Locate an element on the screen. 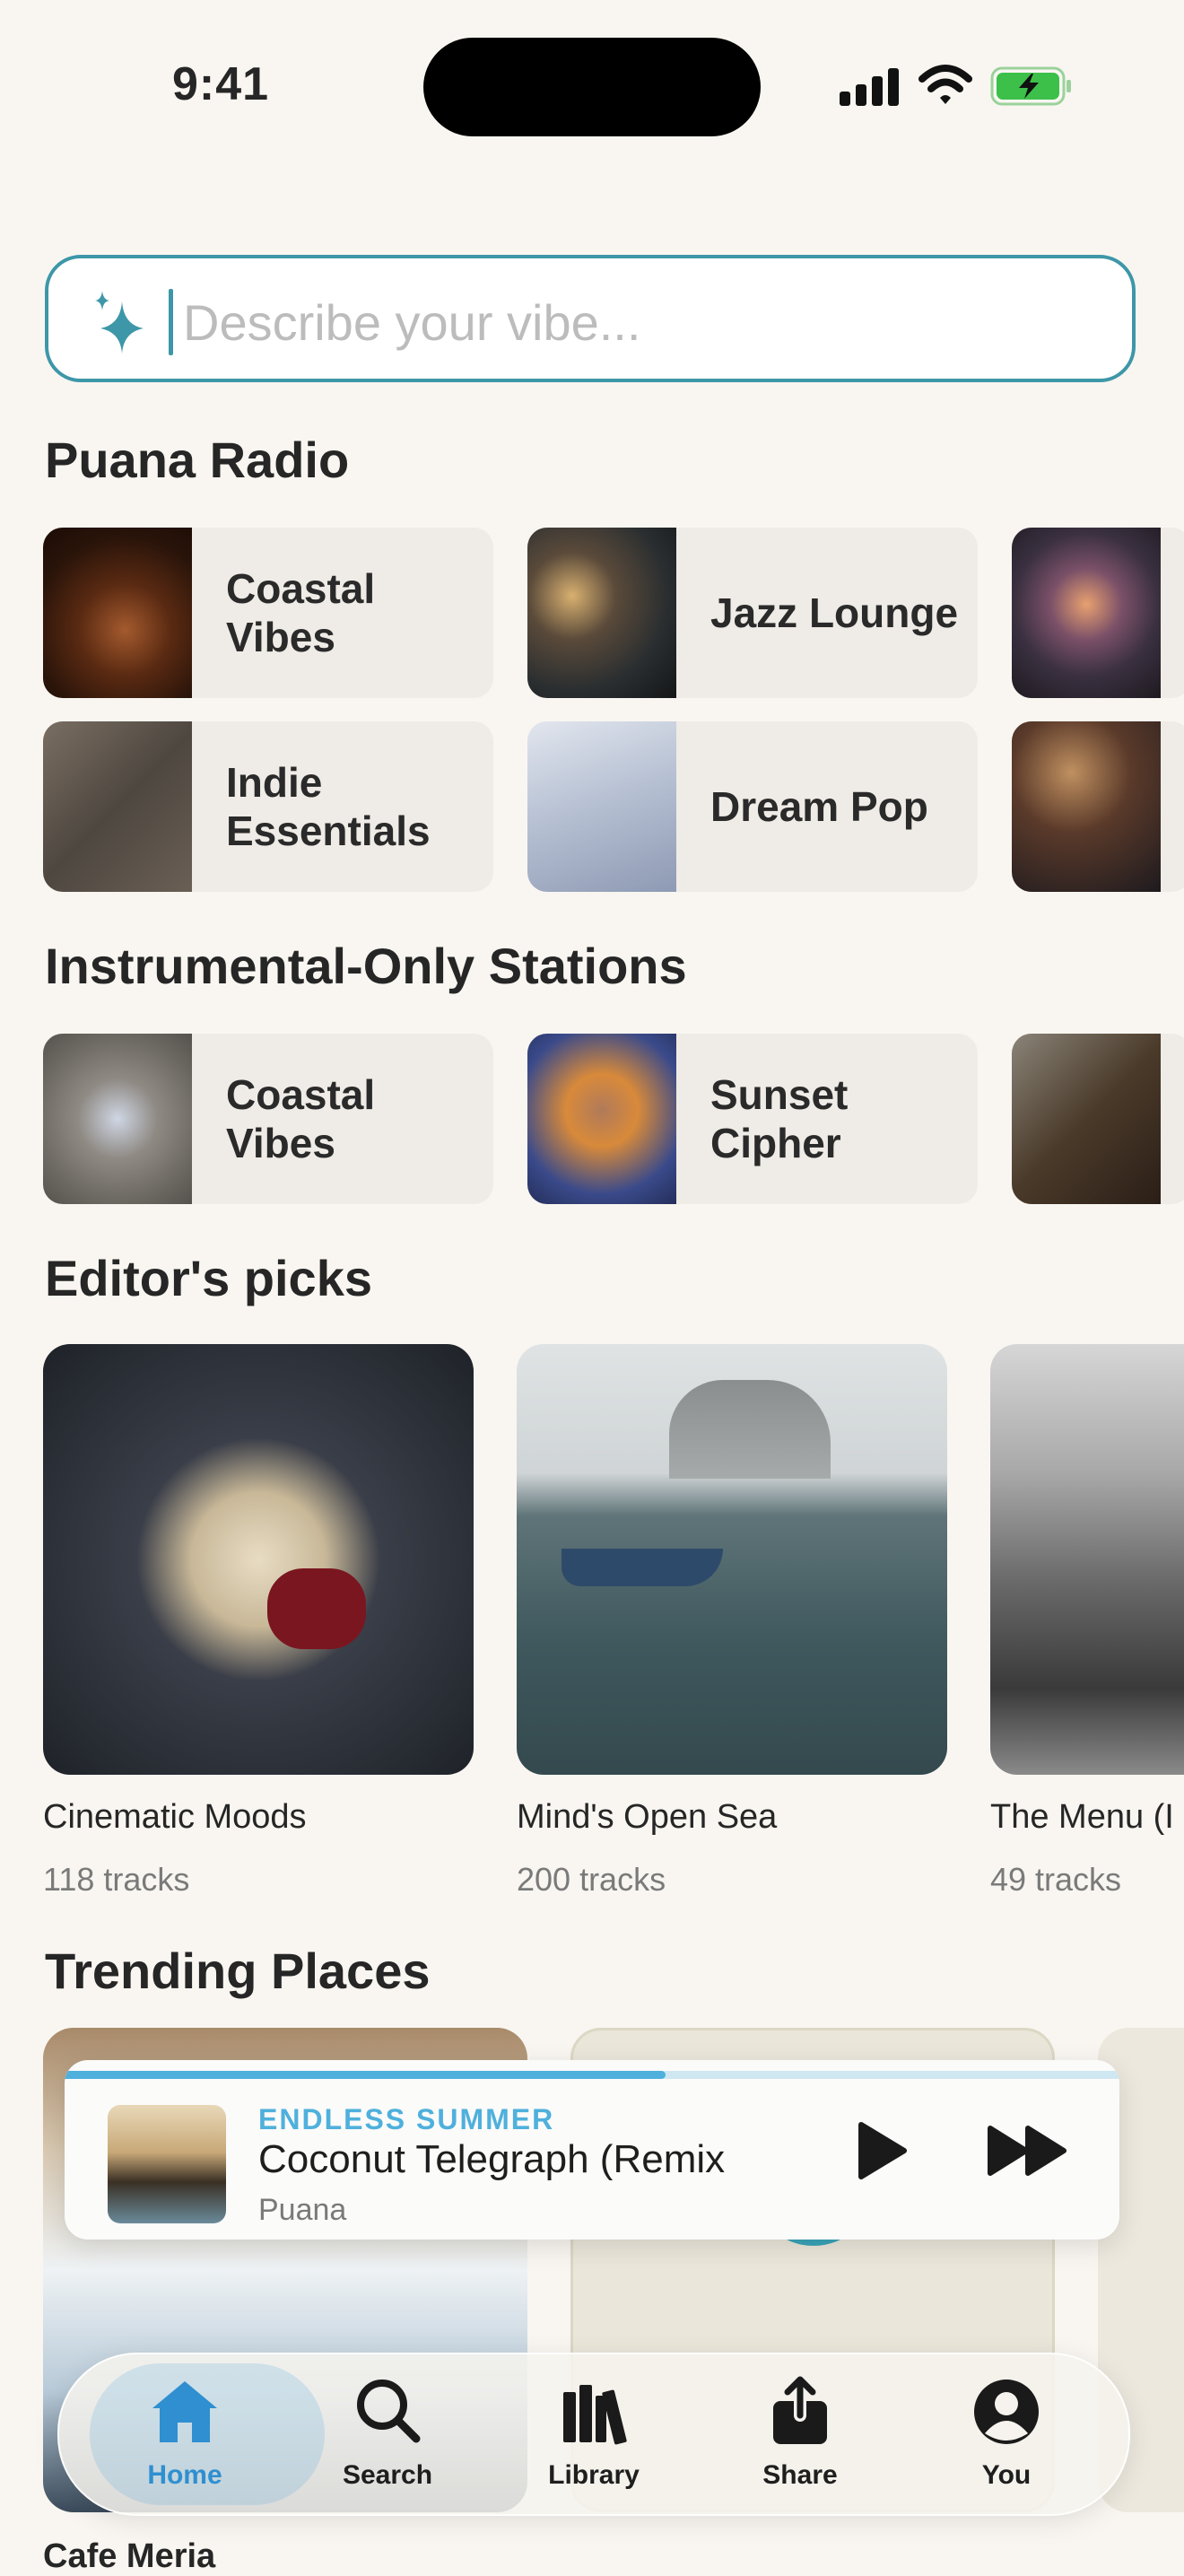  station-label: Jazz Lounge is located at coordinates (835, 612).